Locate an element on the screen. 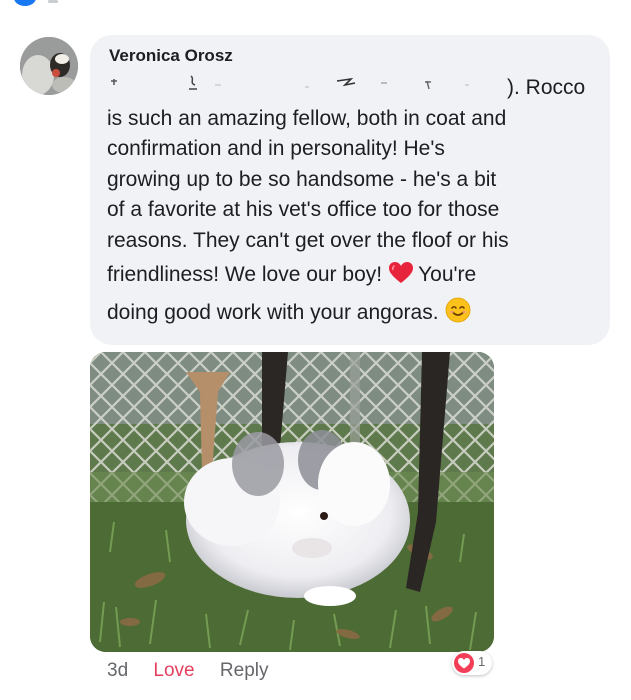  reaction-count: 1 is located at coordinates (482, 661).